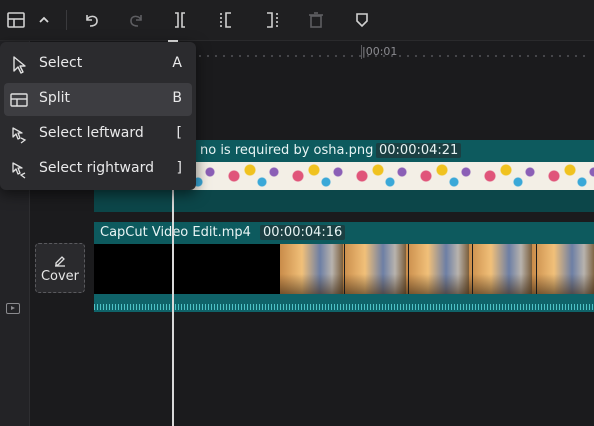  What do you see at coordinates (60, 276) in the screenshot?
I see `cover-label: Cover` at bounding box center [60, 276].